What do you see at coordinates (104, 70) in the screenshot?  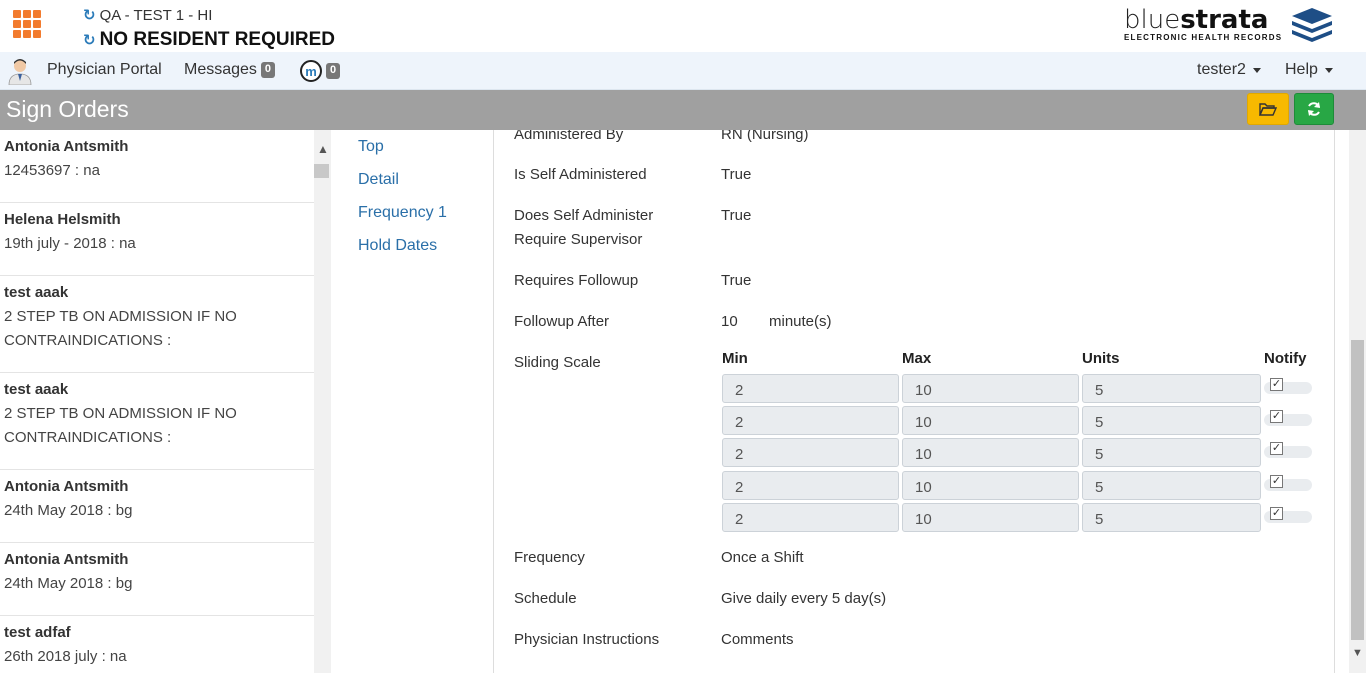 I see `physician-portal-link: Physician Portal` at bounding box center [104, 70].